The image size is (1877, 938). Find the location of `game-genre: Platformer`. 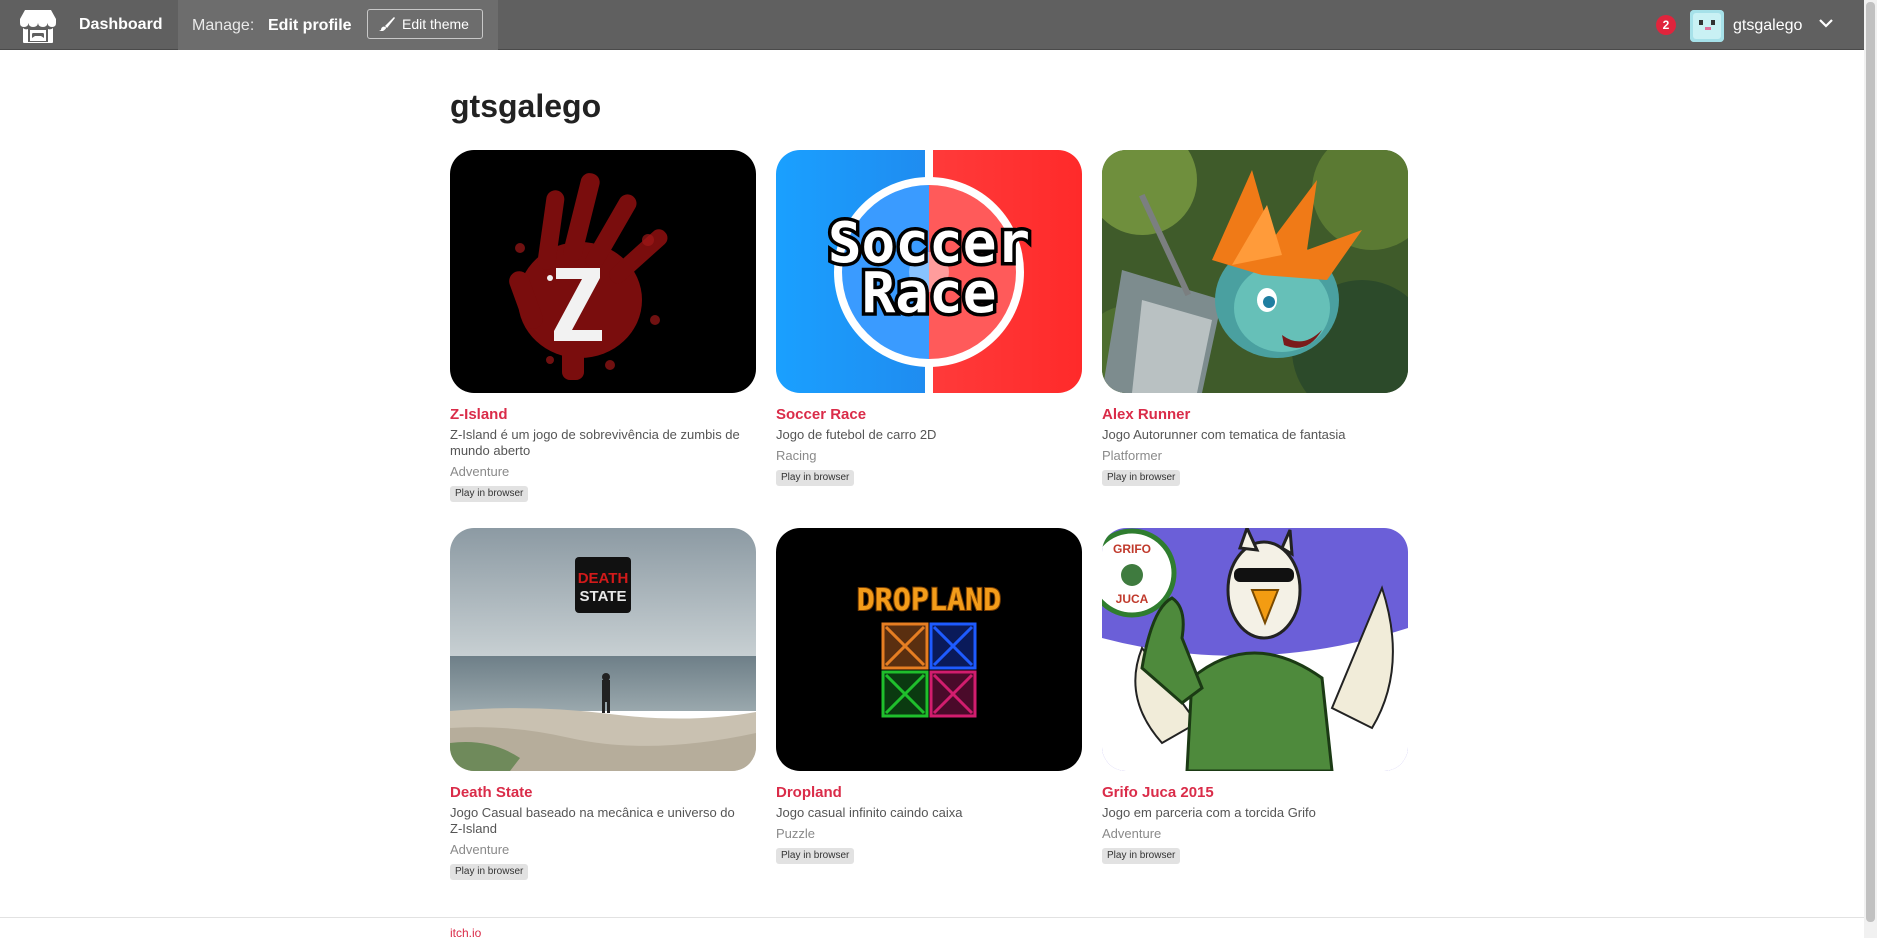

game-genre: Platformer is located at coordinates (1132, 455).